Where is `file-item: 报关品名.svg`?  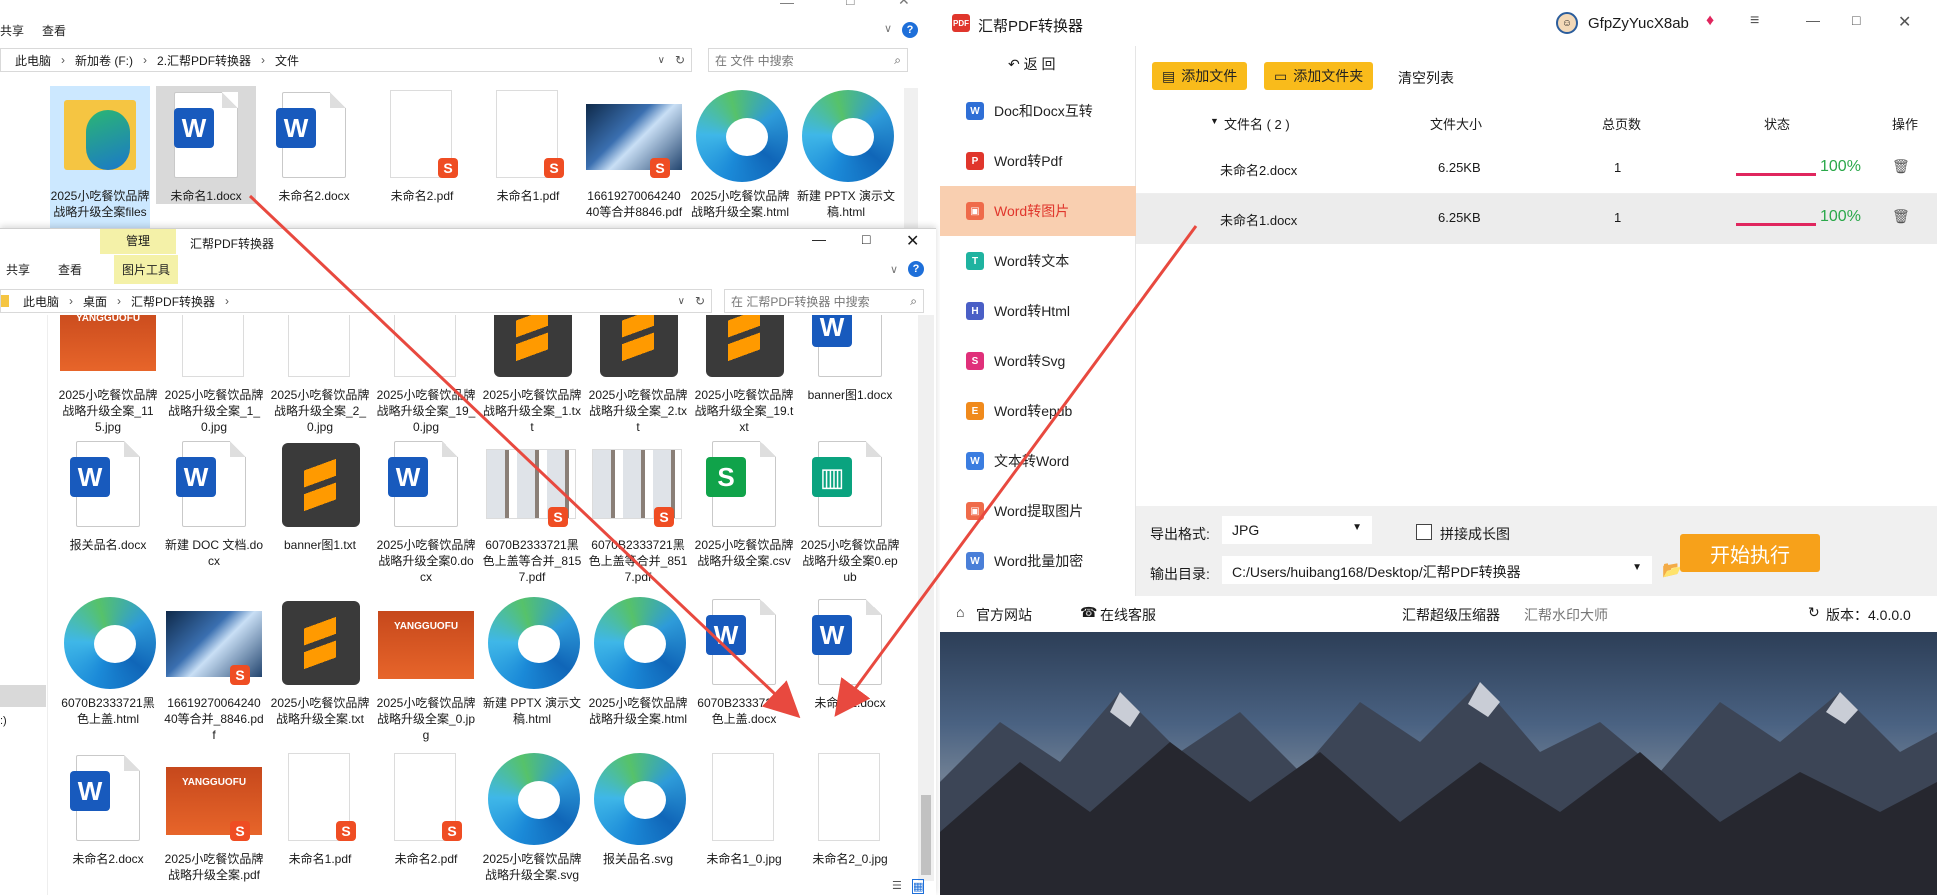
file-item: 报关品名.svg is located at coordinates (638, 808).